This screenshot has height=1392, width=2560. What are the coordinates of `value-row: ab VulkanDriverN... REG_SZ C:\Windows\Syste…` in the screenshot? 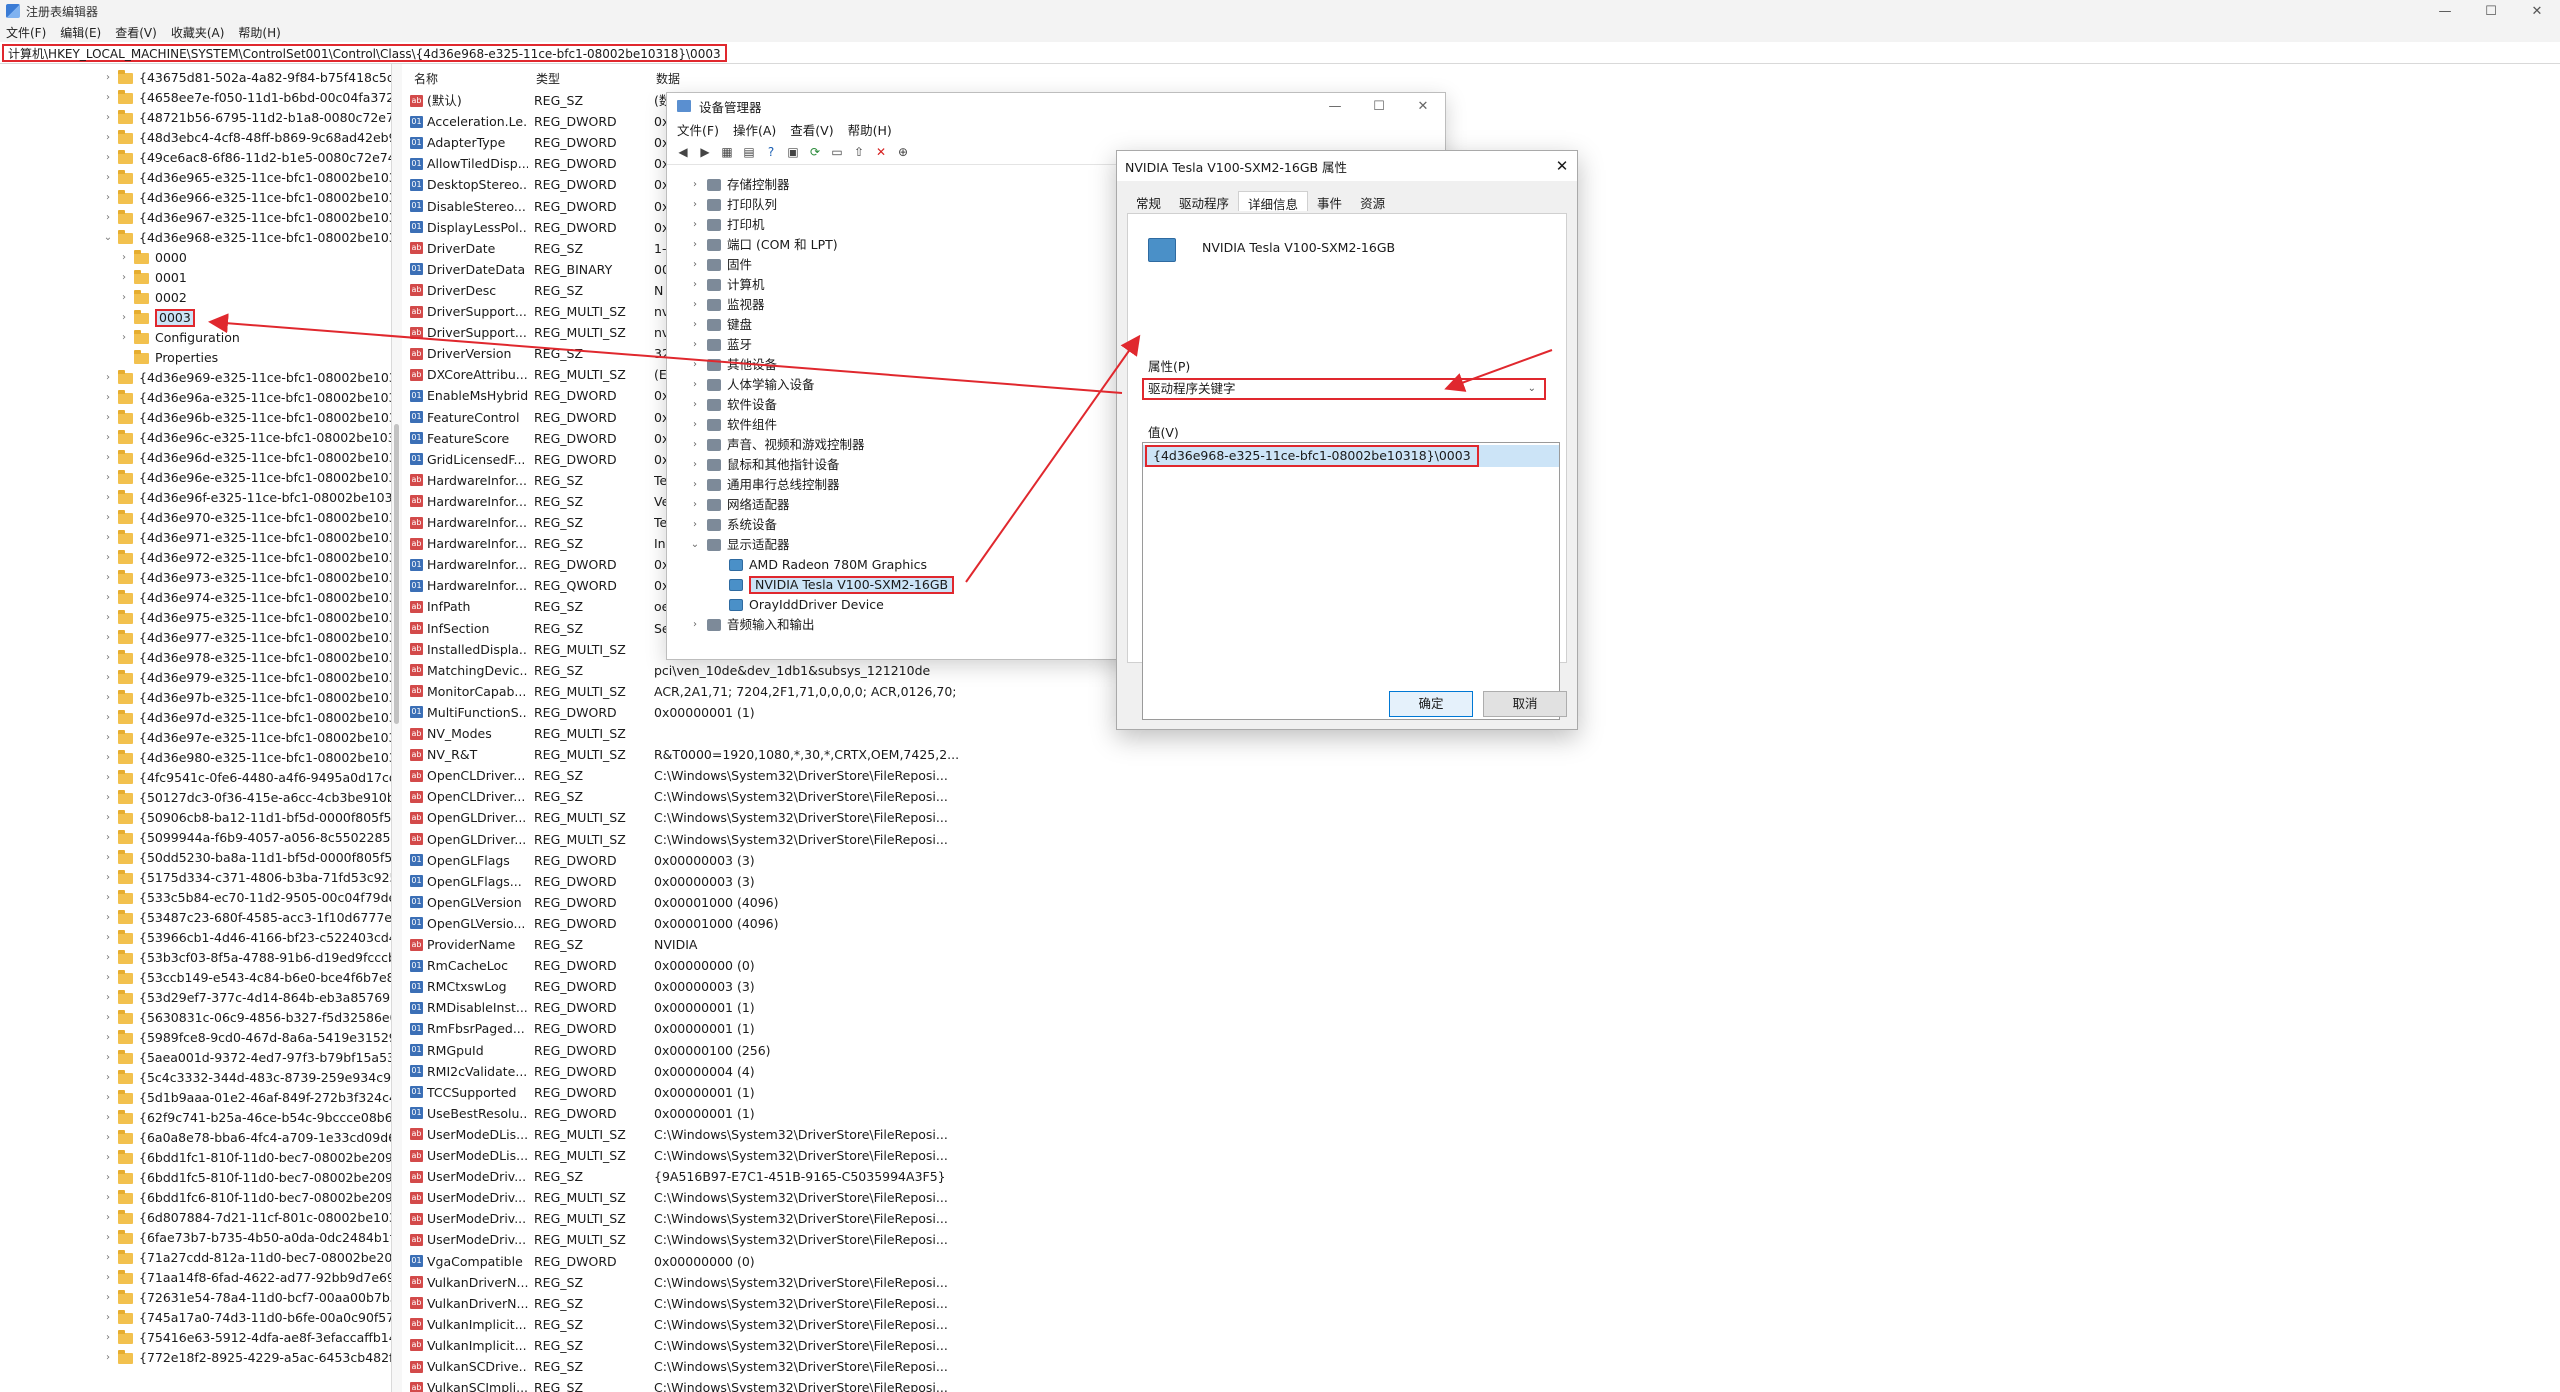 It's located at (908, 1282).